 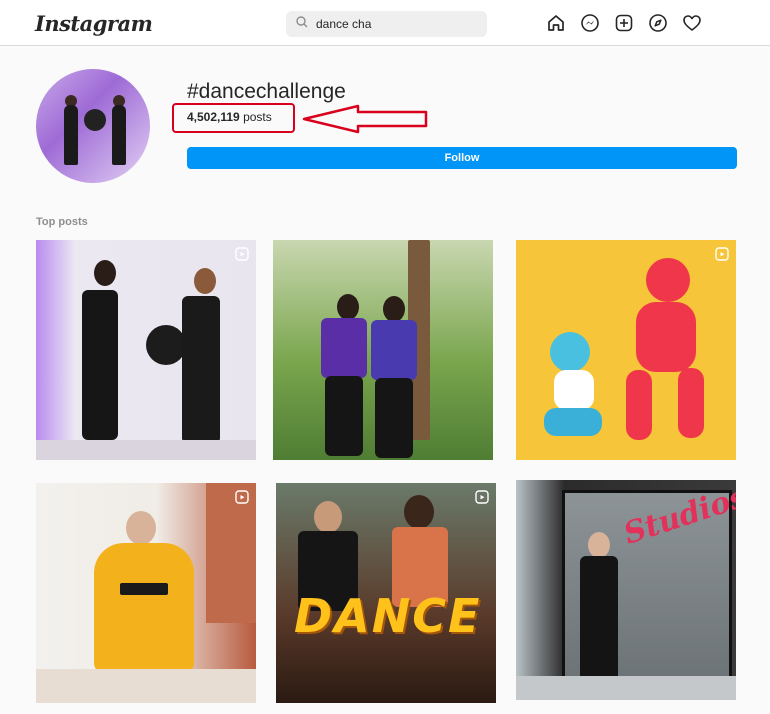 I want to click on new-post-icon, so click(x=624, y=23).